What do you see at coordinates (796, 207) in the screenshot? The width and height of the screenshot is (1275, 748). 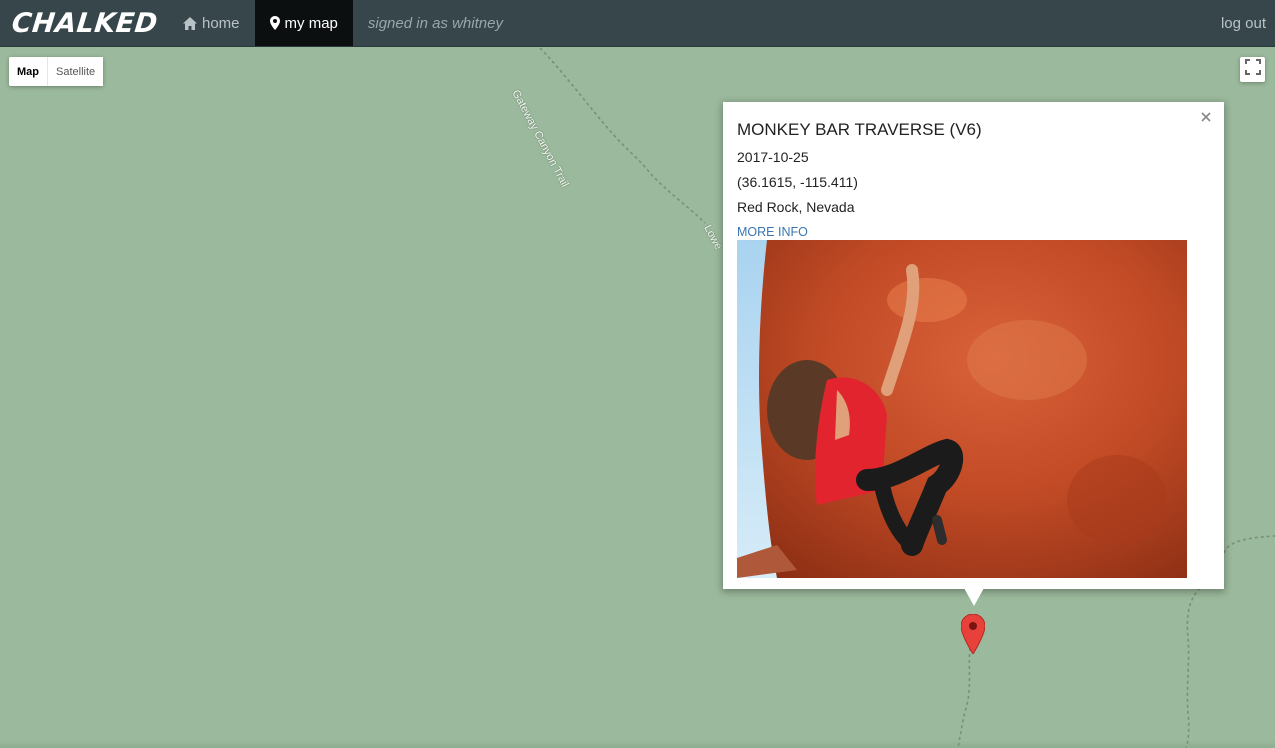 I see `problem-location: Red Rock, Nevada` at bounding box center [796, 207].